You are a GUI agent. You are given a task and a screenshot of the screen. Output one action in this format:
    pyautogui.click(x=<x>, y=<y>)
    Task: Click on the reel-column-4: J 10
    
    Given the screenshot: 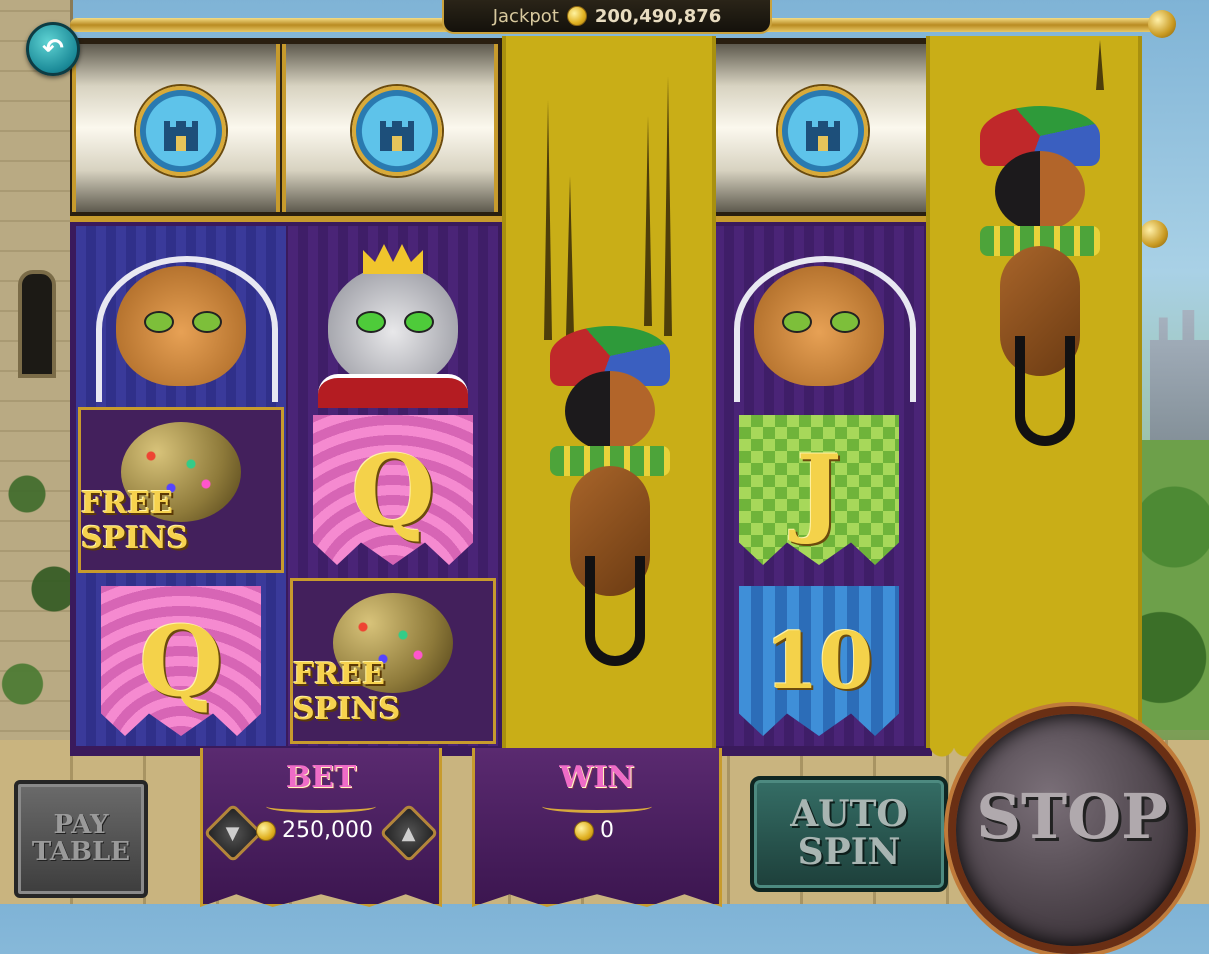 What is the action you would take?
    pyautogui.click(x=819, y=486)
    